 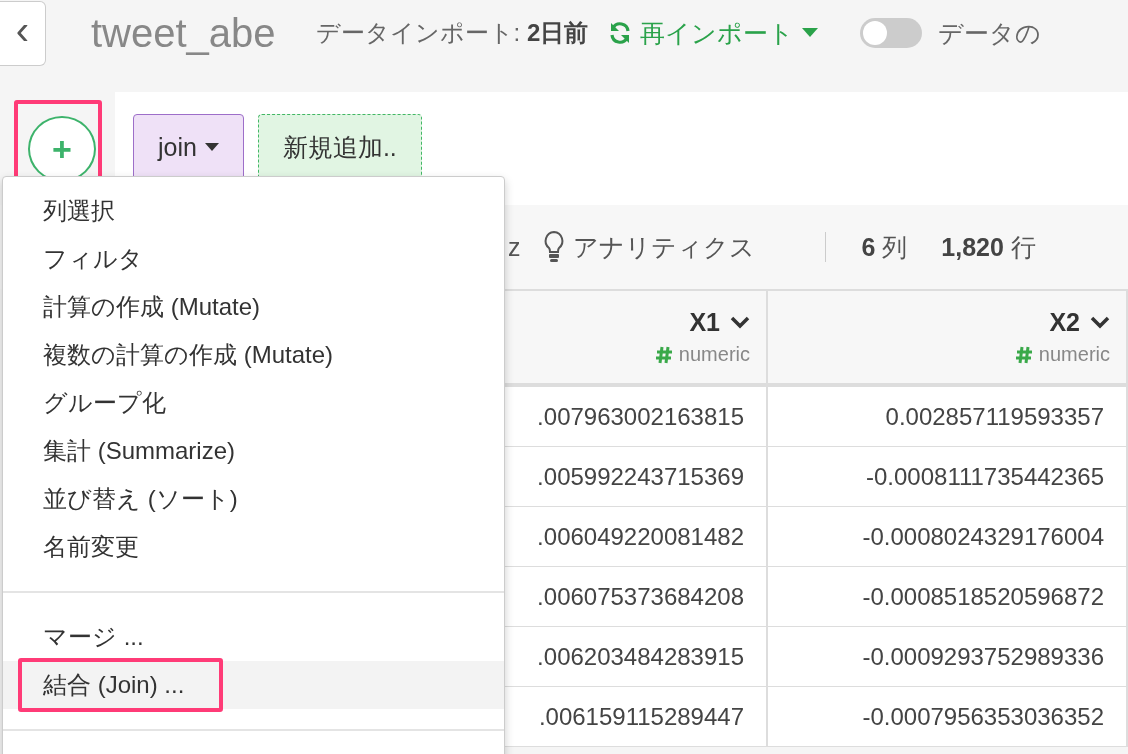 What do you see at coordinates (948, 597) in the screenshot?
I see `table-cell: -0.0008518520596872` at bounding box center [948, 597].